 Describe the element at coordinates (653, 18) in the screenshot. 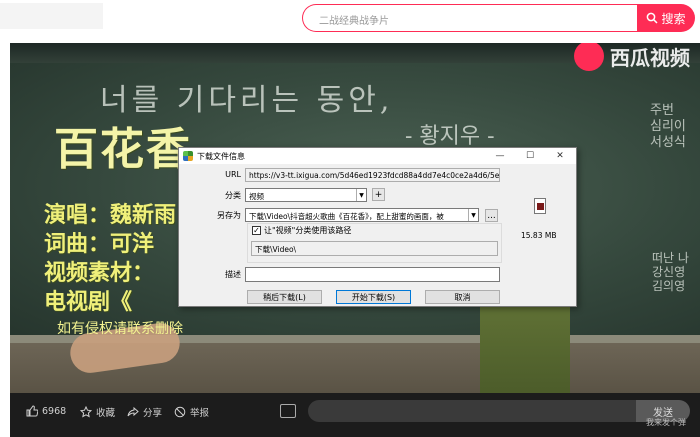

I see `search-icon` at that location.